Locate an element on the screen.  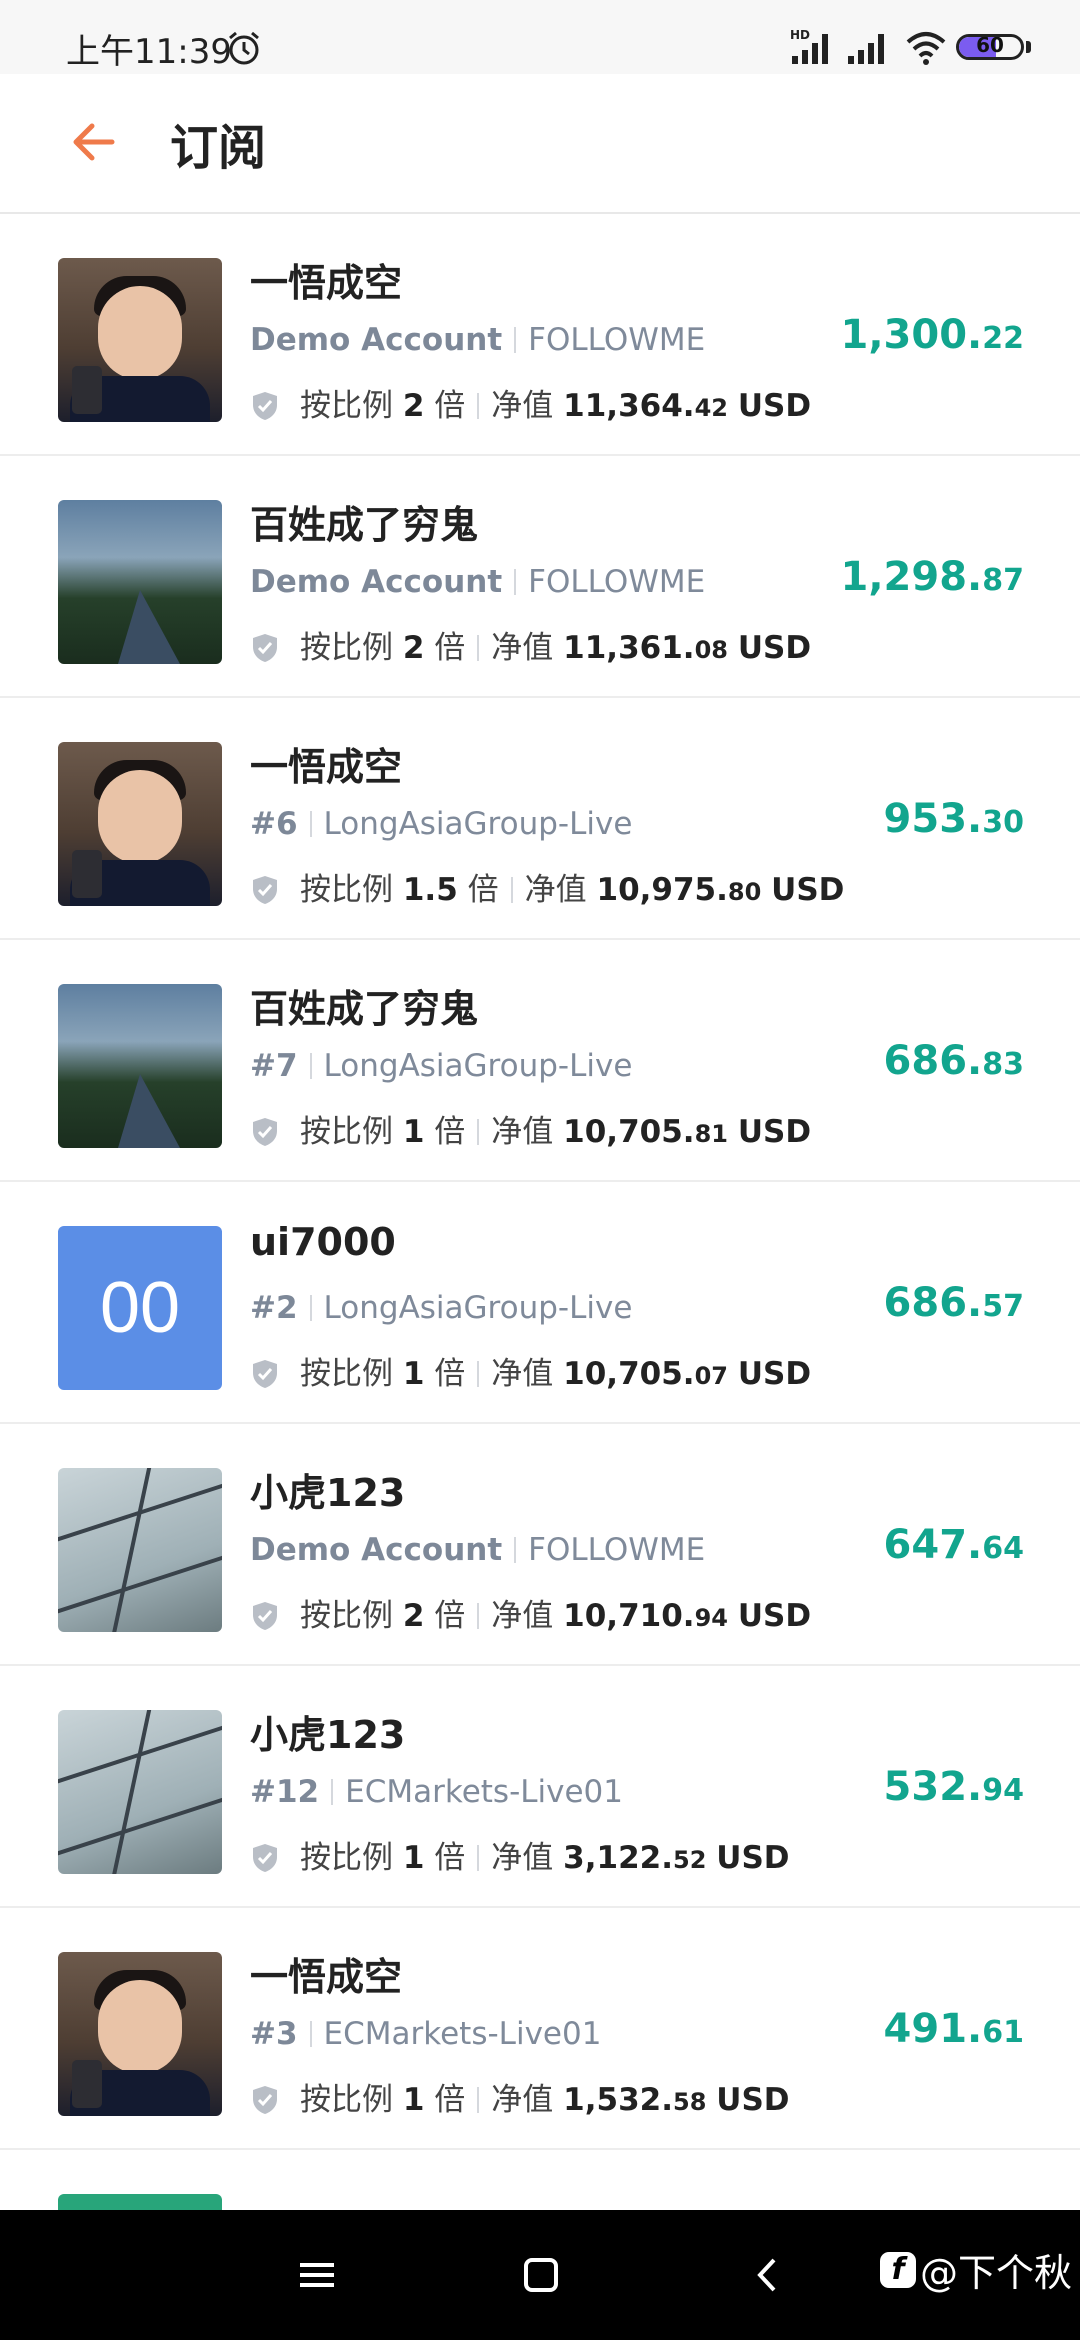
account-meta: #7 LongAsiaGroup-Live is located at coordinates (441, 1066).